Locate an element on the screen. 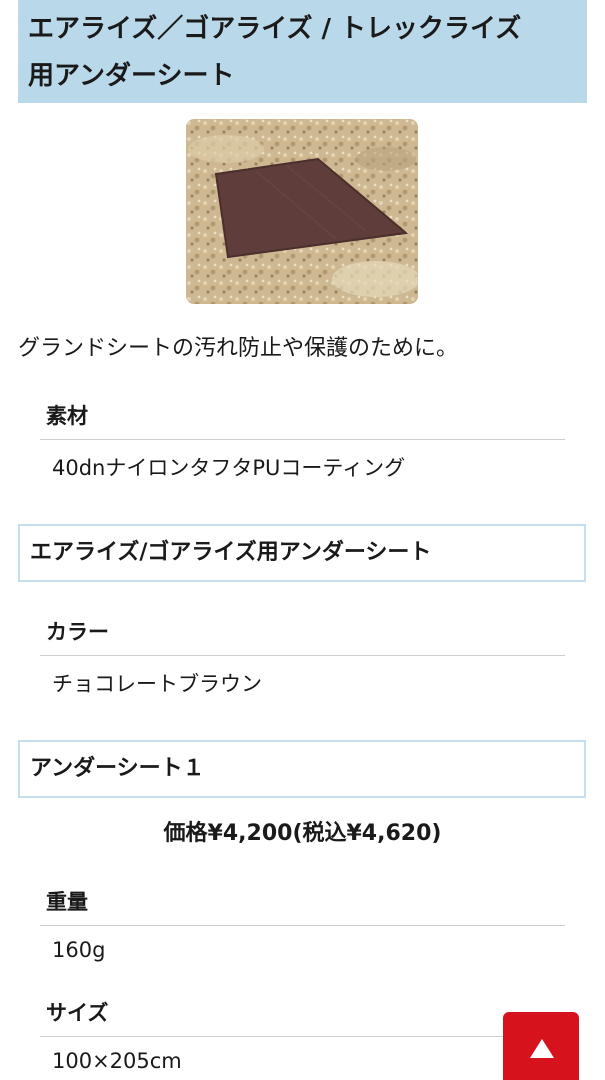 The height and width of the screenshot is (1080, 605). page-title-line-2: 用アンダーシート is located at coordinates (131, 76).